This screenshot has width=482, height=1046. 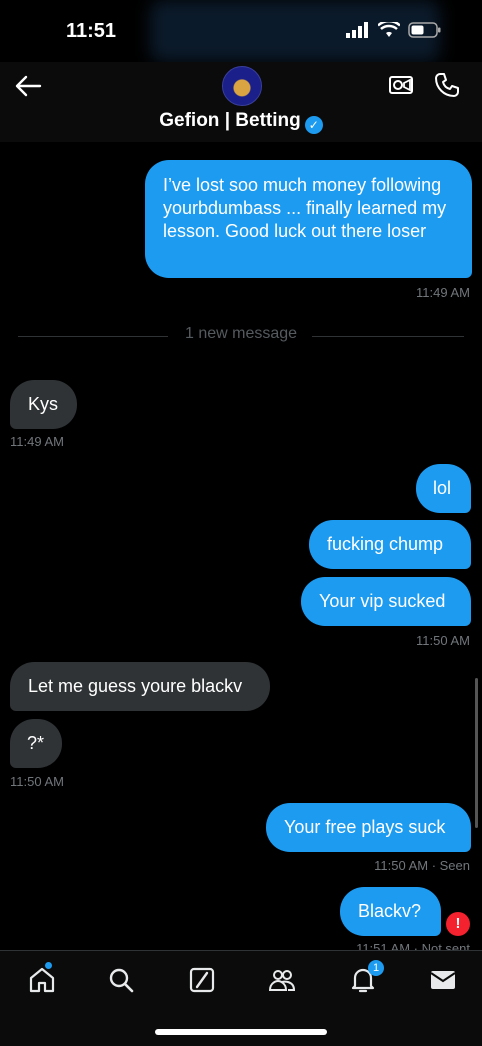 What do you see at coordinates (140, 686) in the screenshot?
I see `message-incoming: Let me guess youre blackv` at bounding box center [140, 686].